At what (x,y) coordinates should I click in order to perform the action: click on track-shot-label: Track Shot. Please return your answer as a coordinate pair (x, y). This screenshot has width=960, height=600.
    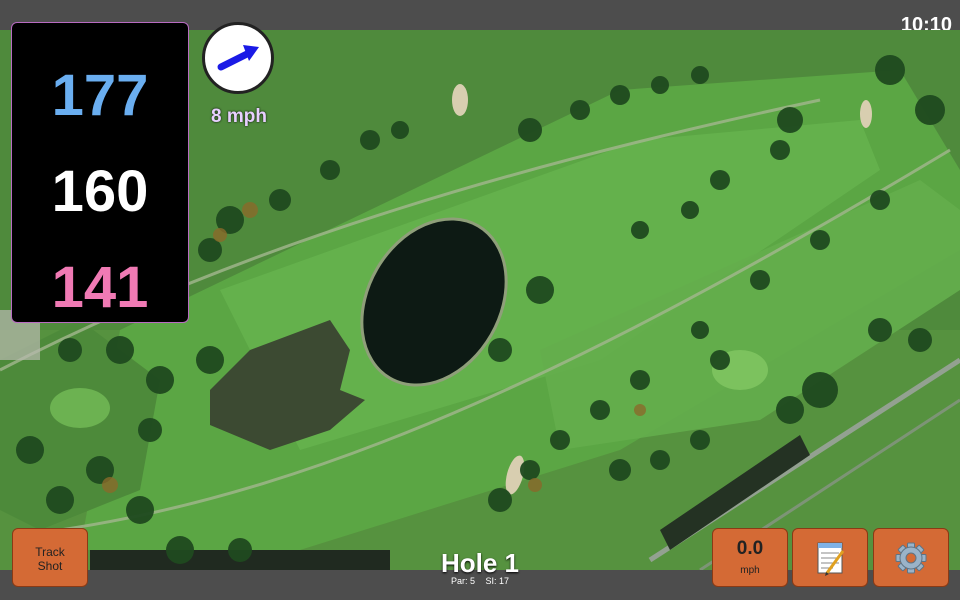
    Looking at the image, I should click on (50, 559).